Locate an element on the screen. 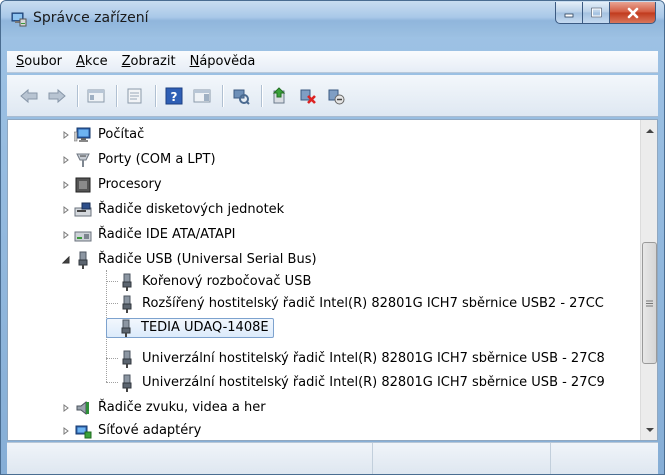  selection-highlight: TEDIA UDAQ-1408E is located at coordinates (190, 327).